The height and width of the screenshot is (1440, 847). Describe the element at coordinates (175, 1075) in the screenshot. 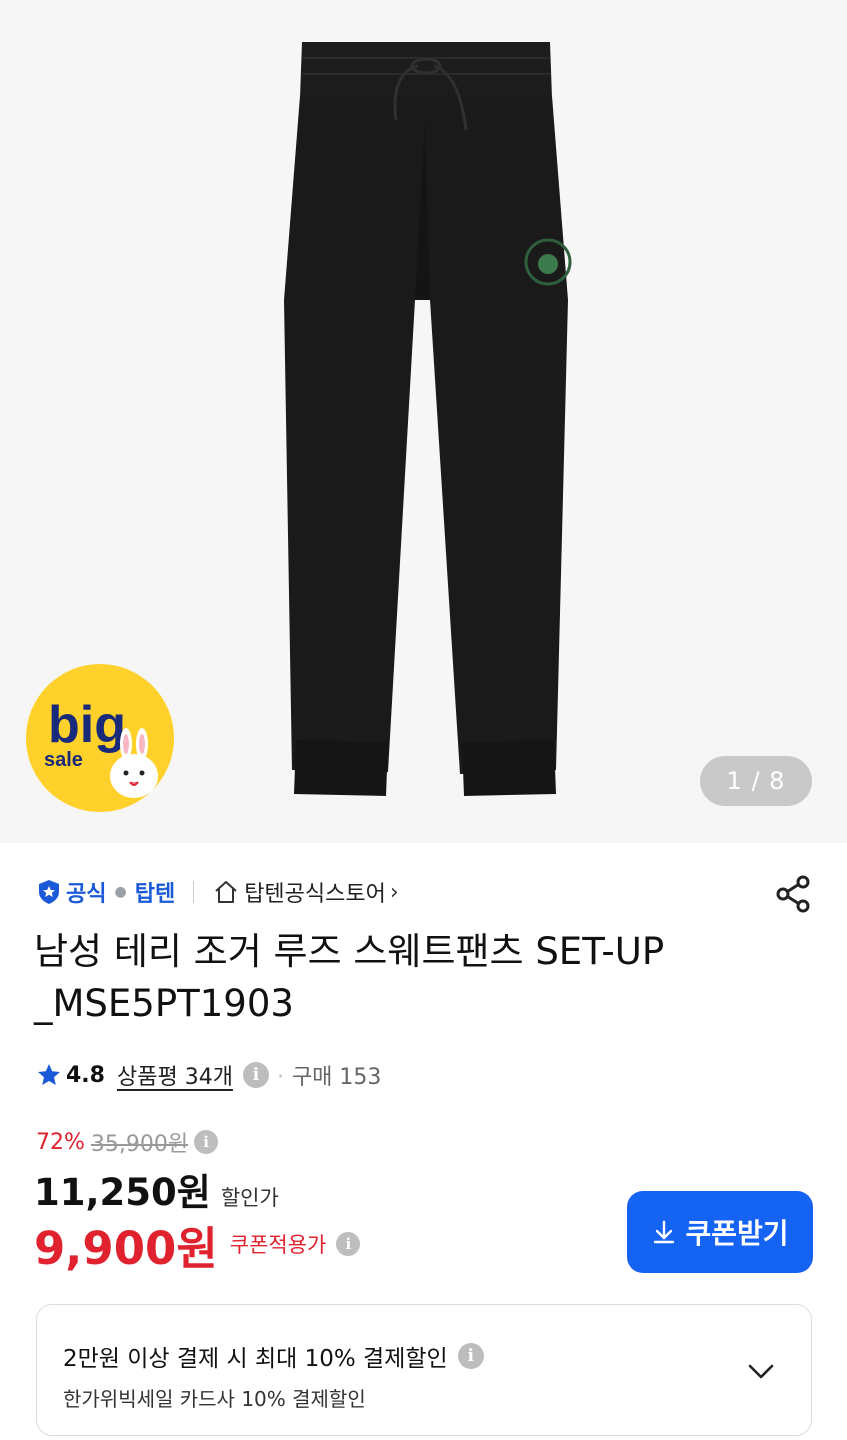

I see `reviews-link: 상품평 34개` at that location.